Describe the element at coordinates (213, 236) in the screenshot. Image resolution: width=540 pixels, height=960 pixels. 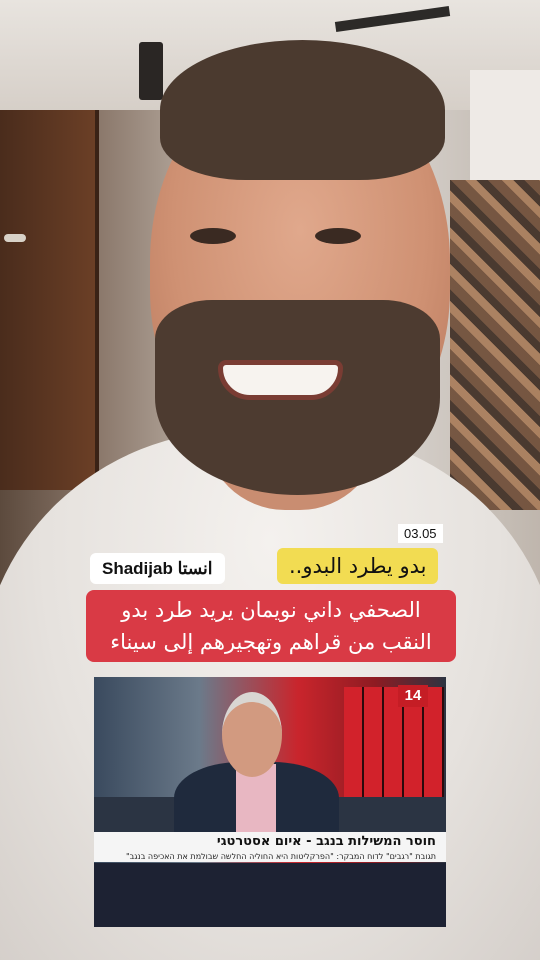
I see `speaker-eye-left` at that location.